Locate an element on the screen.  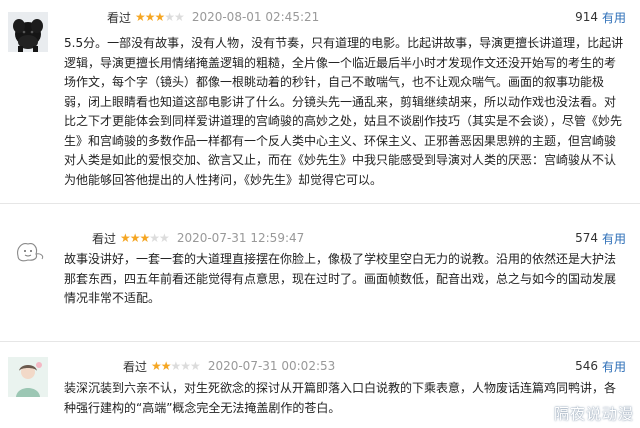
vote-area: 914 有用 is located at coordinates (600, 17).